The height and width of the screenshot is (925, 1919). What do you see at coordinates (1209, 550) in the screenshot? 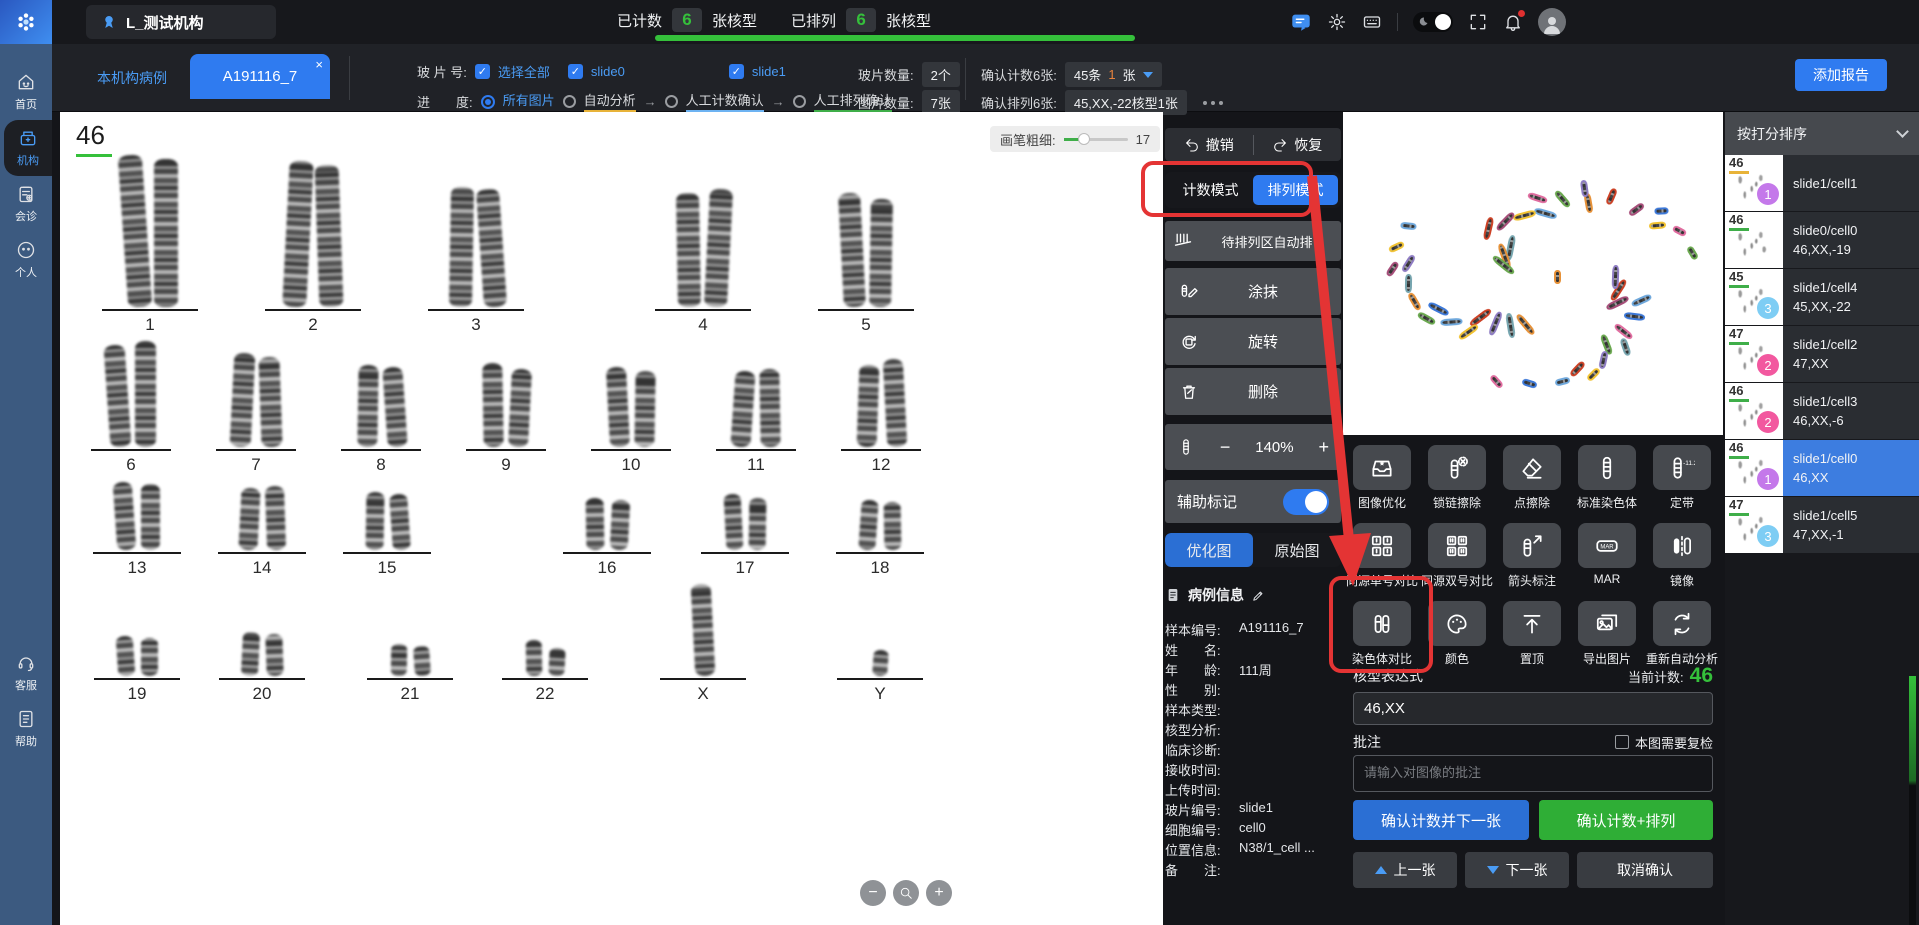
I see `optimized-view-button: 优化图` at bounding box center [1209, 550].